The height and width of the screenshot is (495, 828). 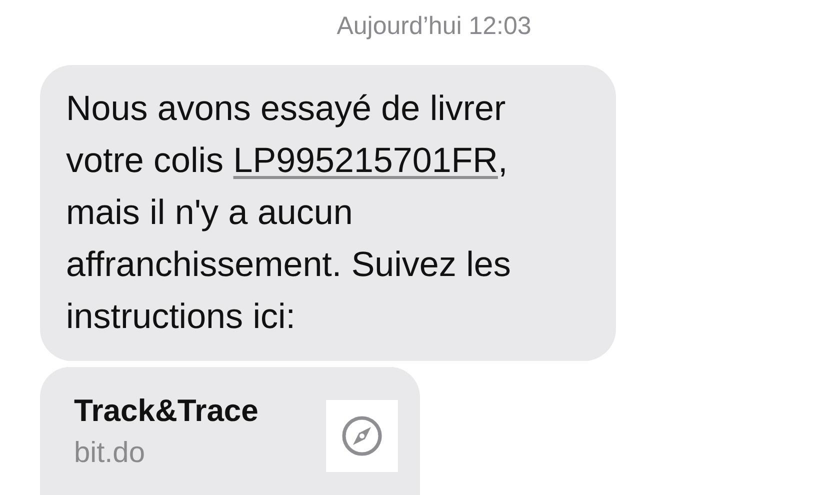 What do you see at coordinates (362, 436) in the screenshot?
I see `compass-icon` at bounding box center [362, 436].